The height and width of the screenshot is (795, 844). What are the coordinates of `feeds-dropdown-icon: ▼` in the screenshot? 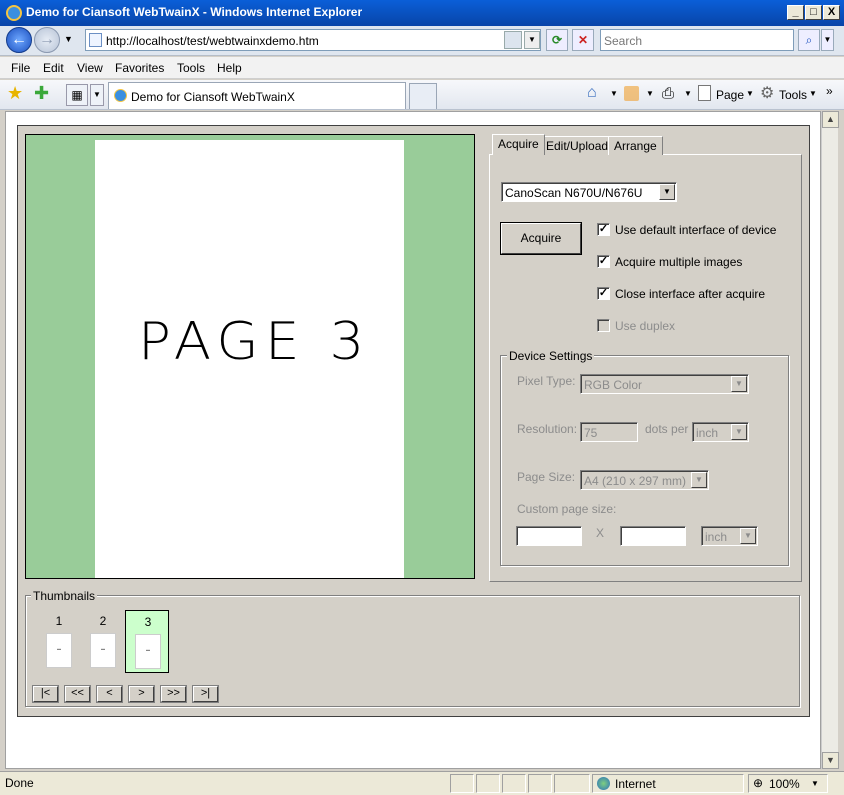 It's located at (650, 93).